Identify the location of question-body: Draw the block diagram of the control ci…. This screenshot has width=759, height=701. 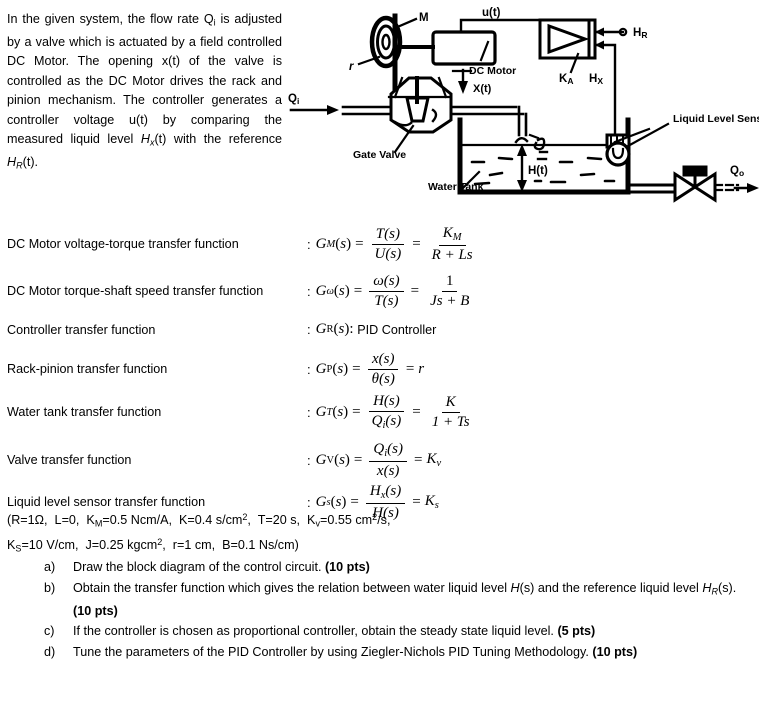
(411, 568).